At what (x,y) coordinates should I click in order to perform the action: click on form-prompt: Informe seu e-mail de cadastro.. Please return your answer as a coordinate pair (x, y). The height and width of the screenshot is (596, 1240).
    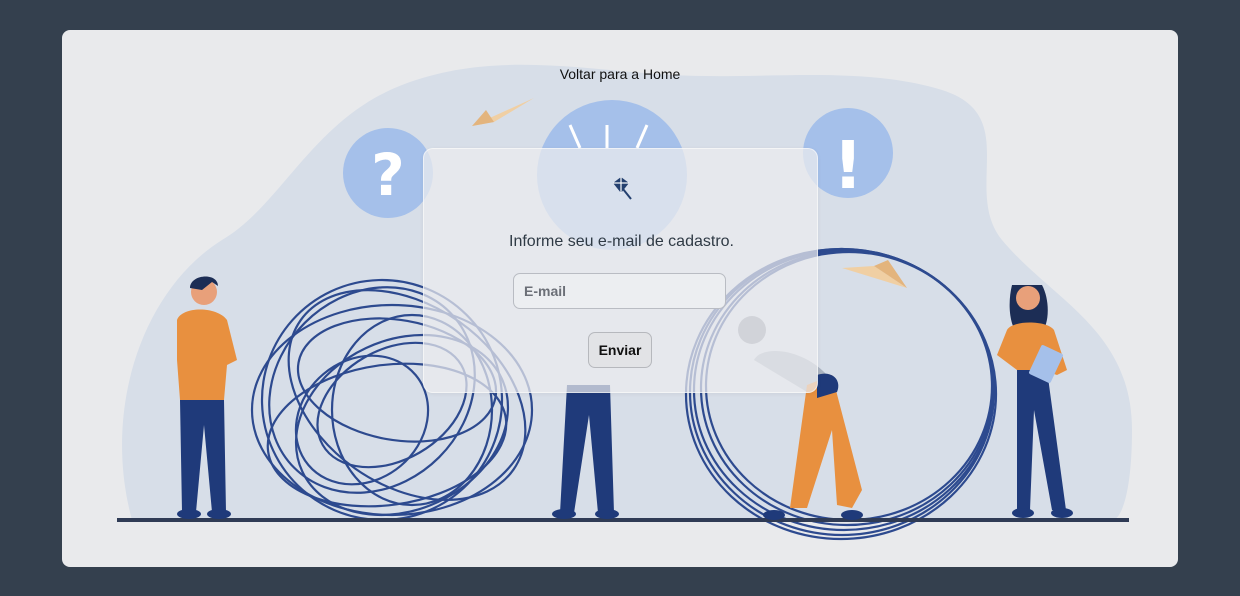
    Looking at the image, I should click on (621, 241).